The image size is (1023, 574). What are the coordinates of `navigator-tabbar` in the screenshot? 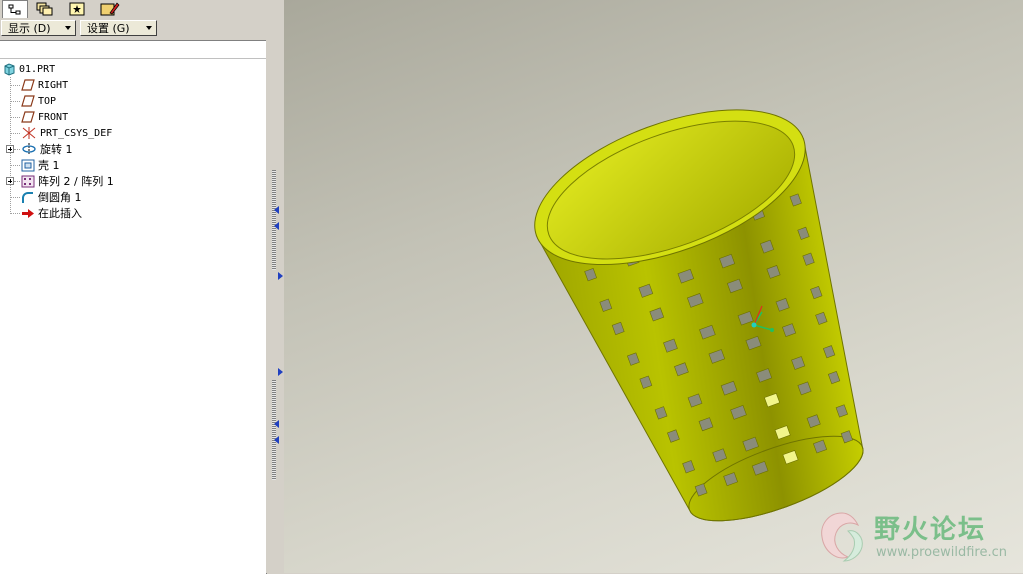 It's located at (135, 9).